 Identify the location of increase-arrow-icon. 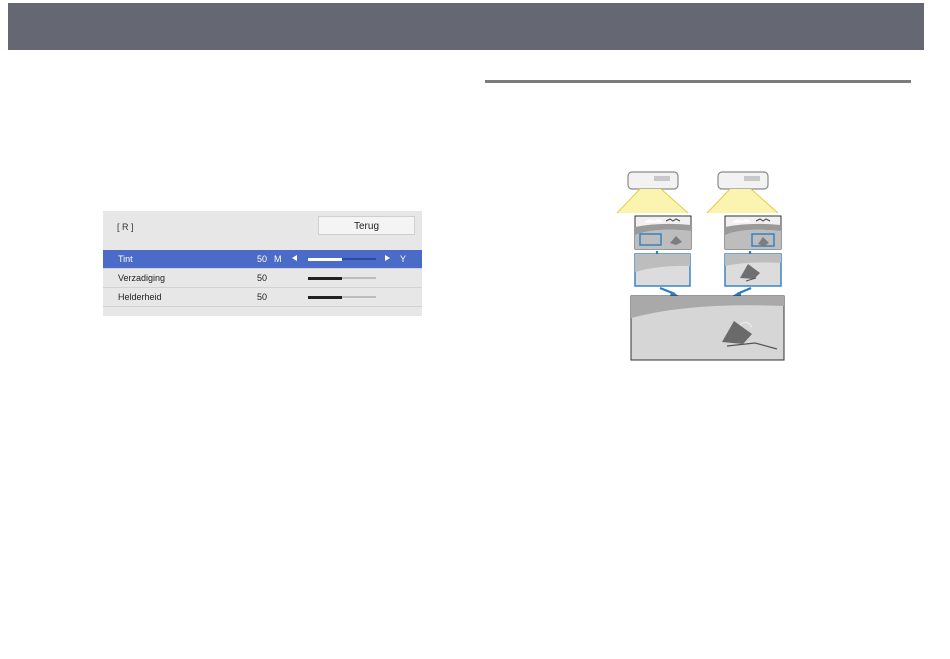
(387, 258).